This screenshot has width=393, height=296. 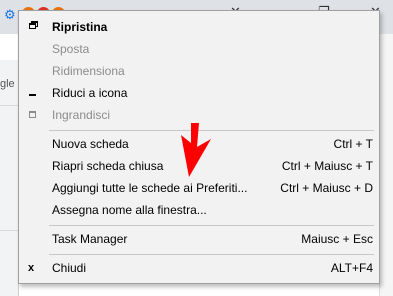 I want to click on maximize-icon, so click(x=32, y=114).